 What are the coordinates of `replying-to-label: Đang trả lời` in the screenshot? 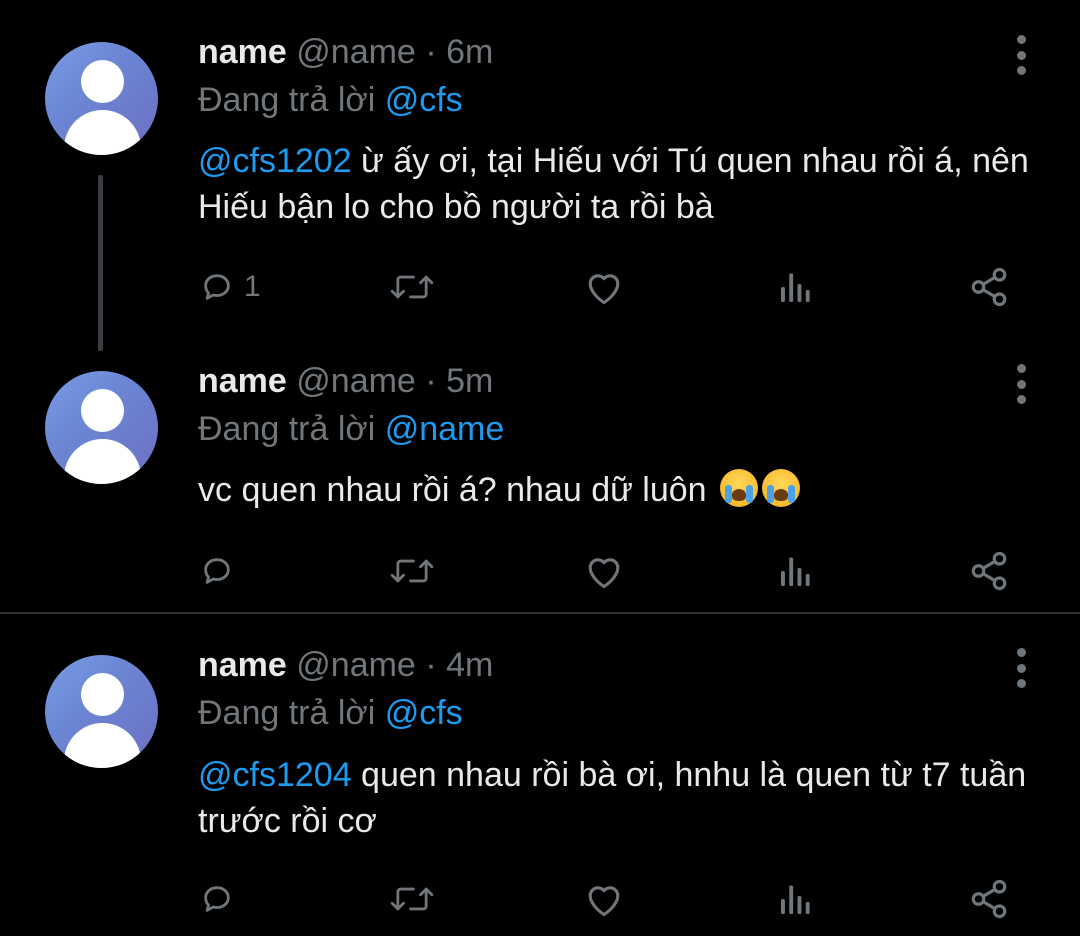 It's located at (287, 713).